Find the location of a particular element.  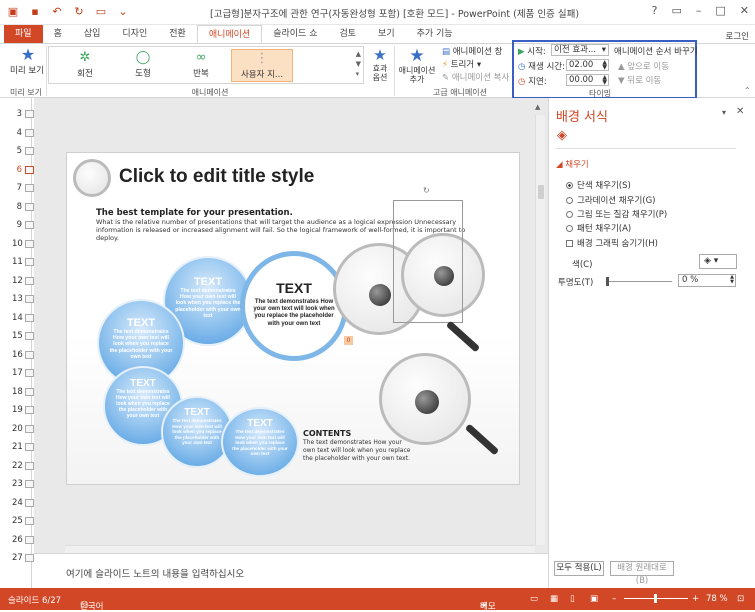

collapse-ribbon-icon: ⌃ is located at coordinates (747, 90).